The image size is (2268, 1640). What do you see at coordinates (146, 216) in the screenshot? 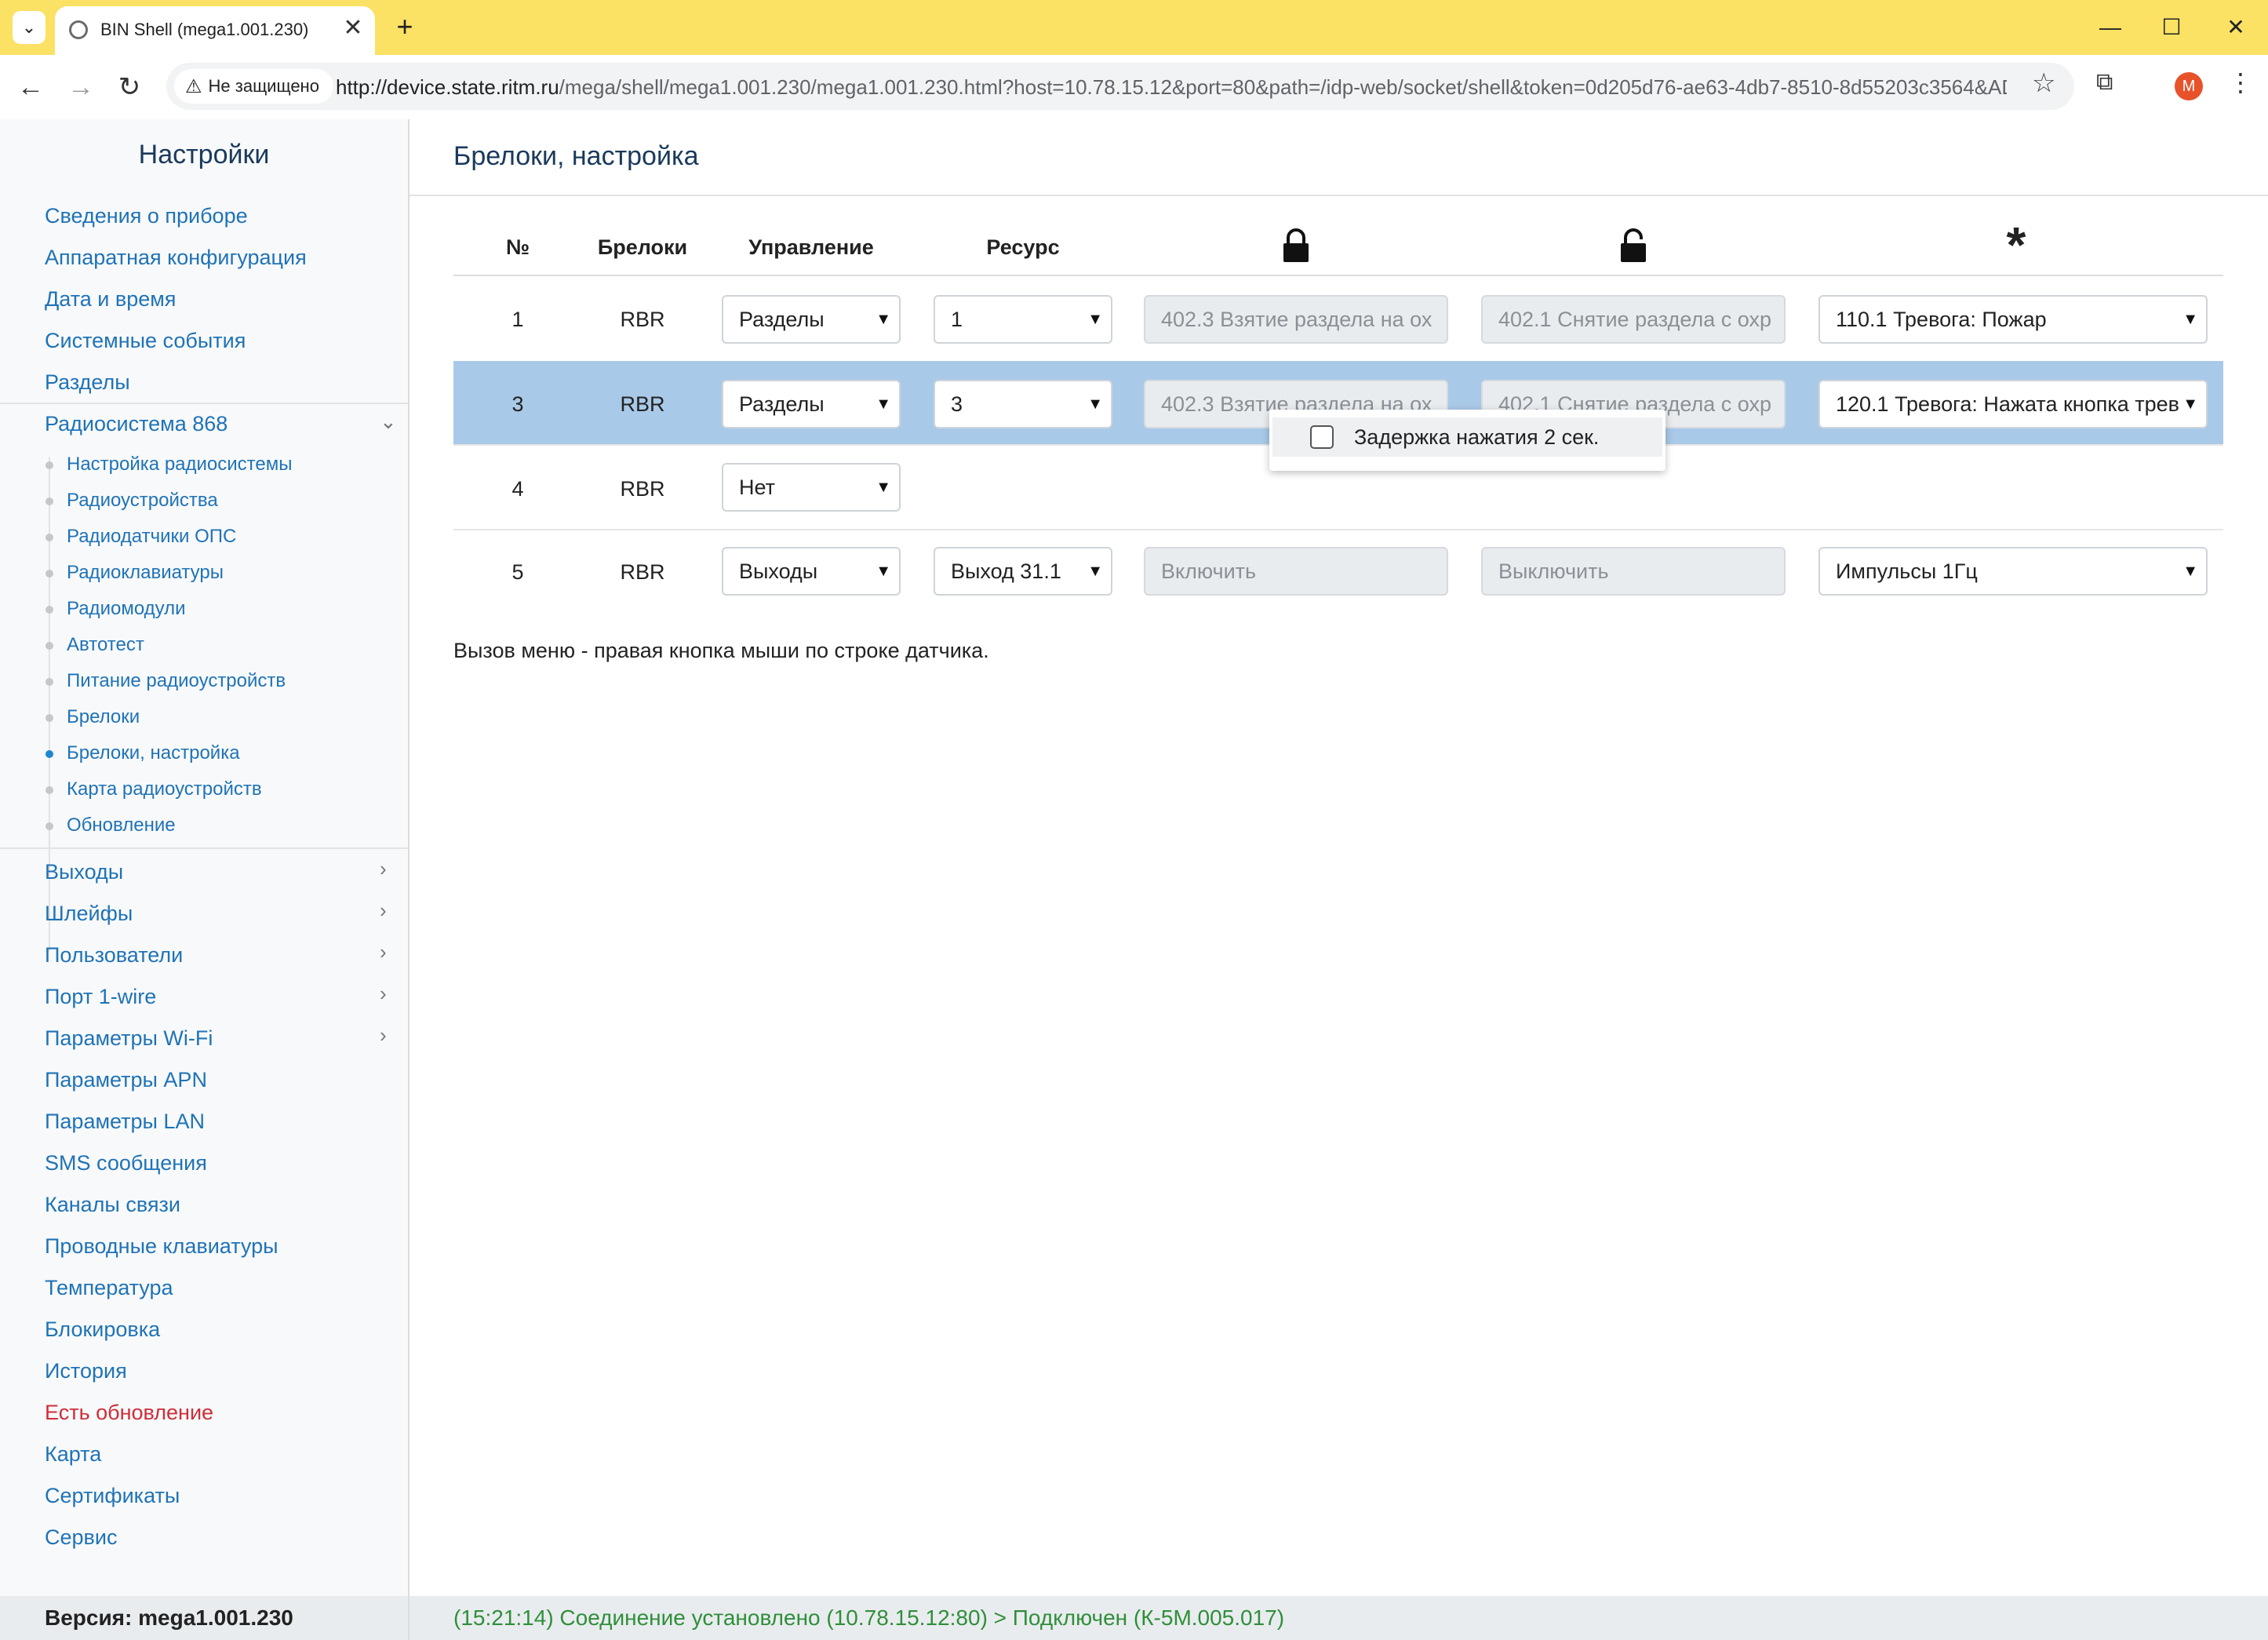
I see `sidebar-item-device-info: Сведения о приборе` at bounding box center [146, 216].